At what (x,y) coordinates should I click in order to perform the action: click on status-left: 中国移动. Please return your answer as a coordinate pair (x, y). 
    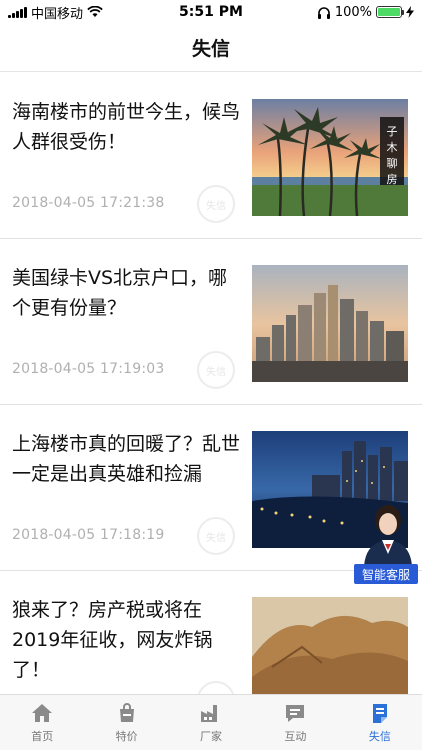
    Looking at the image, I should click on (83, 12).